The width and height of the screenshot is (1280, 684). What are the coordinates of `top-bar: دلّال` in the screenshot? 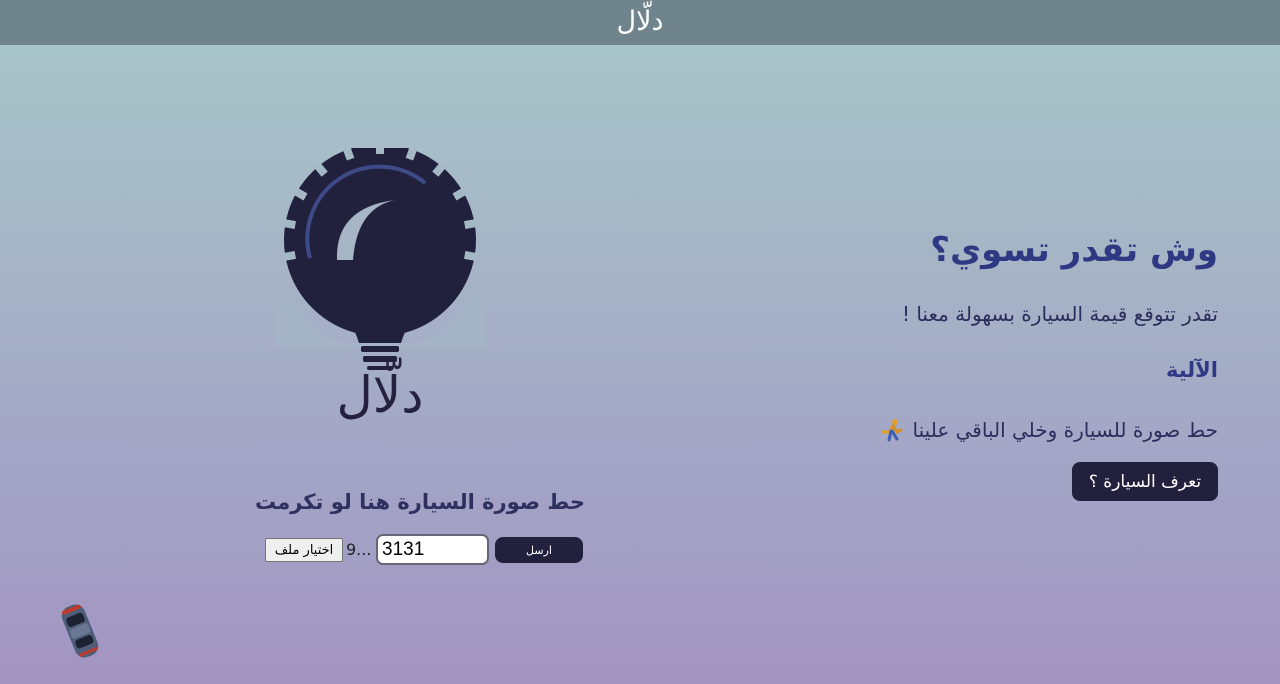 It's located at (640, 22).